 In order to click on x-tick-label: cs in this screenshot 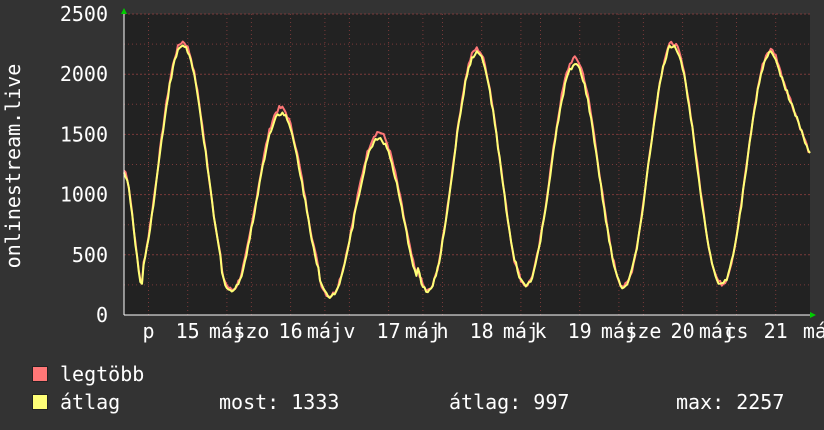, I will do `click(736, 331)`.